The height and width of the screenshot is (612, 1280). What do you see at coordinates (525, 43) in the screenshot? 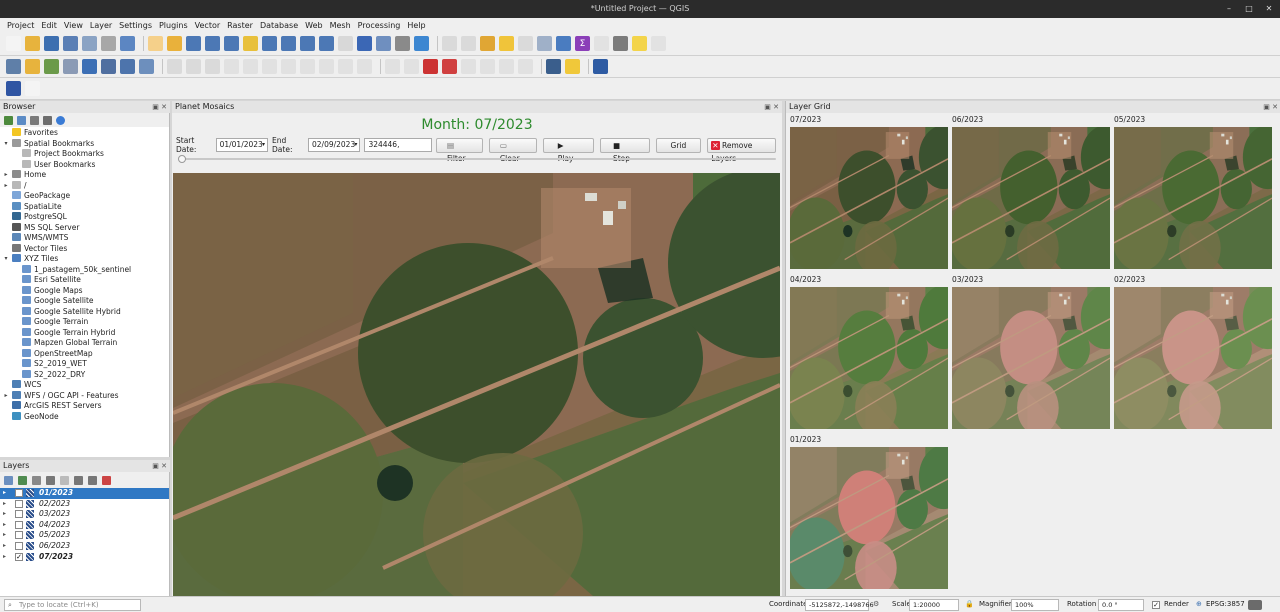
I see `measure-icon` at bounding box center [525, 43].